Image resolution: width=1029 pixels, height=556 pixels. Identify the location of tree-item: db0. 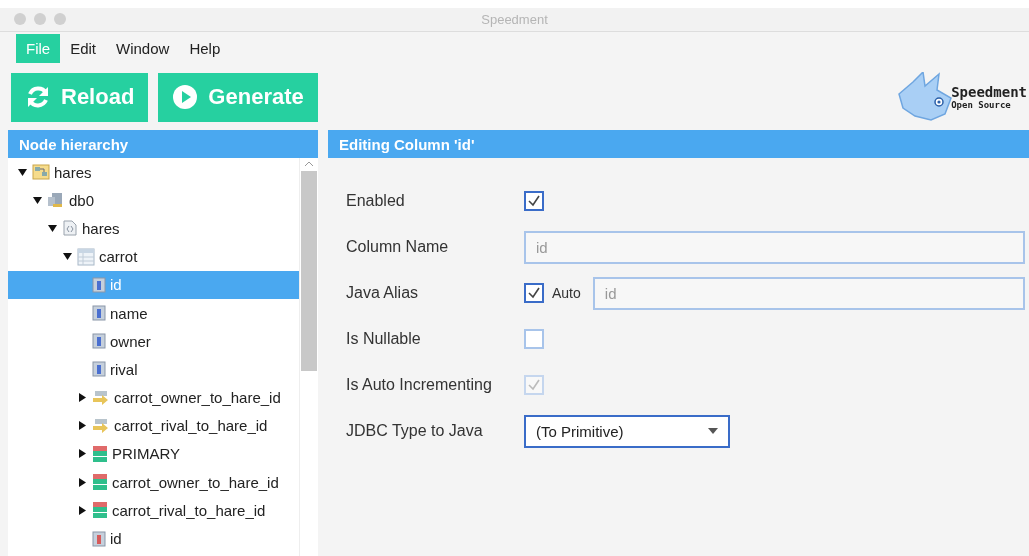
(153, 200).